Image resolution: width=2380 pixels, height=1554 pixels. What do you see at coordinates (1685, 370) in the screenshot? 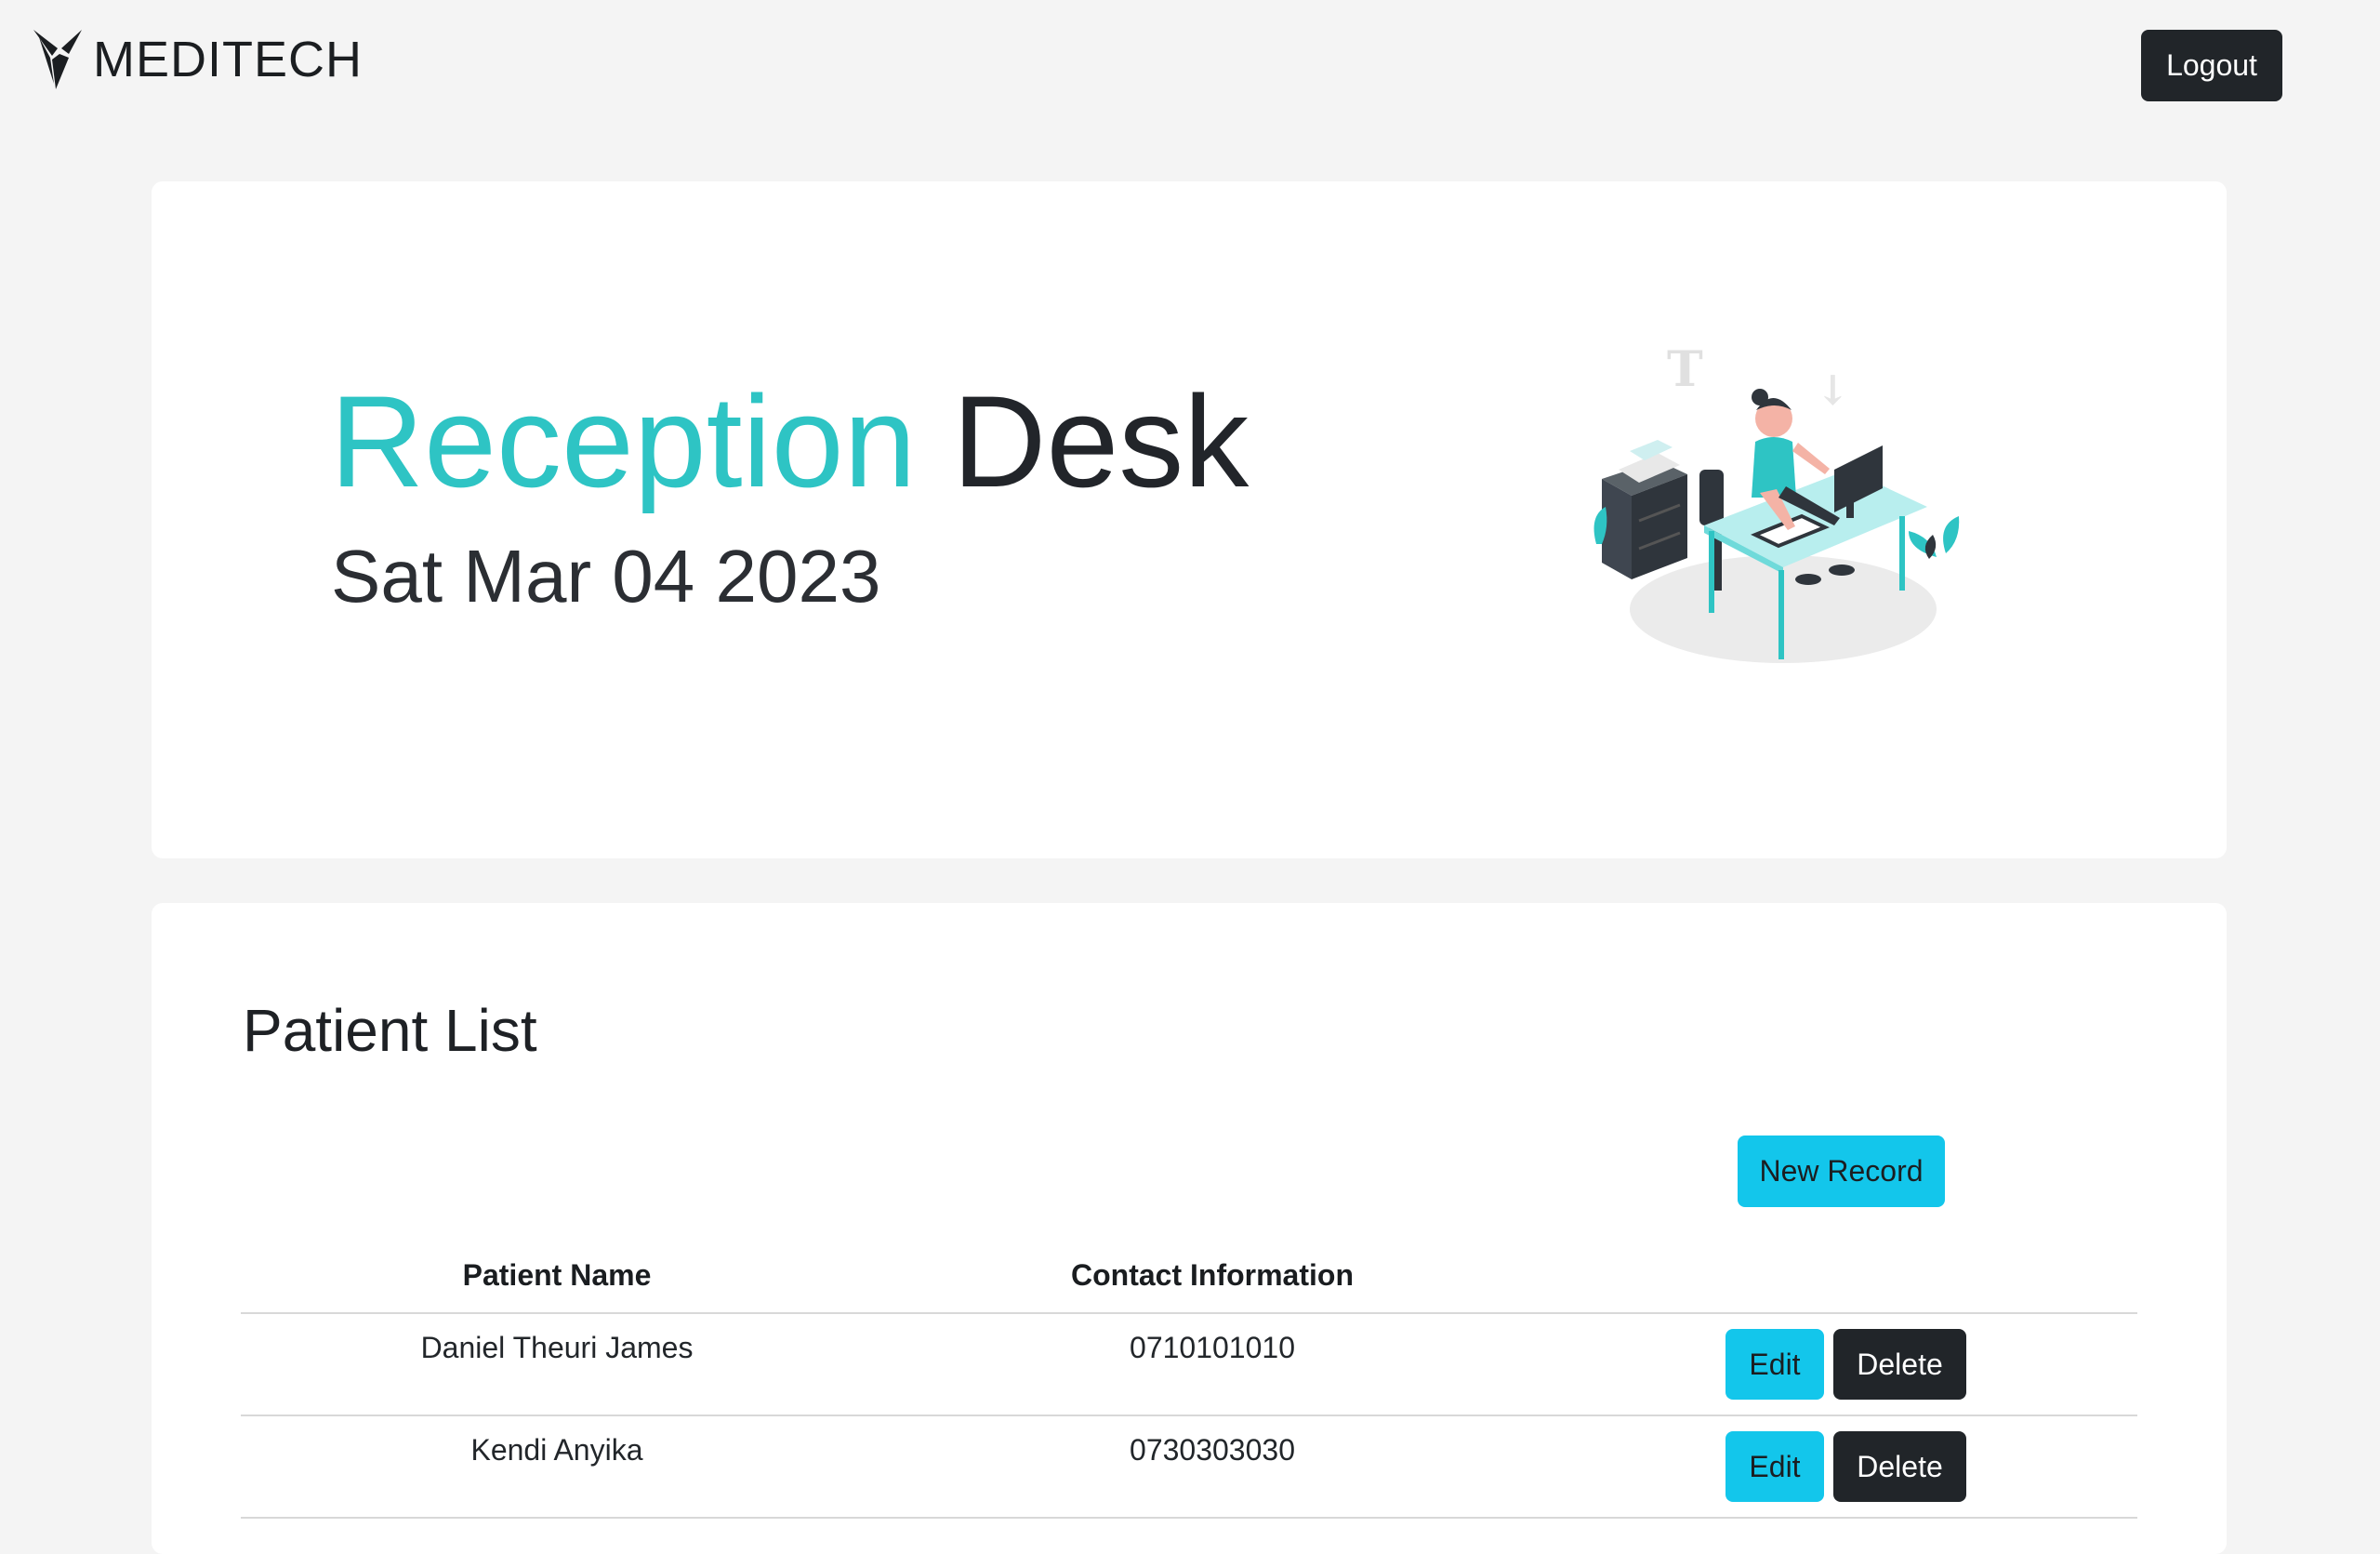
I see `svg-text: T` at bounding box center [1685, 370].